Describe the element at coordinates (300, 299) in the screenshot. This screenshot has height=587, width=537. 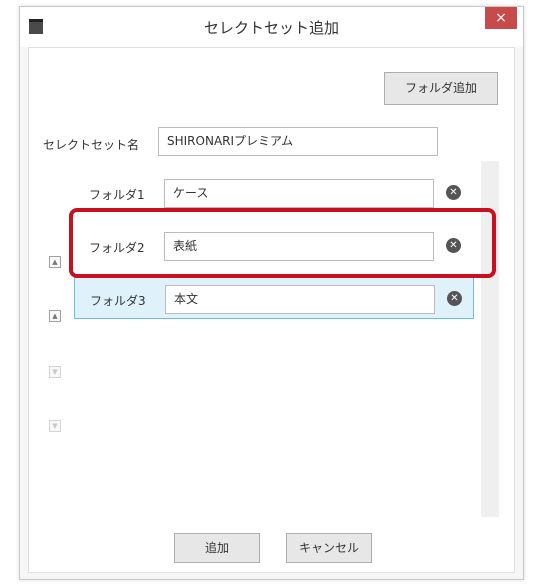
I see `folder-name-input: 本文` at that location.